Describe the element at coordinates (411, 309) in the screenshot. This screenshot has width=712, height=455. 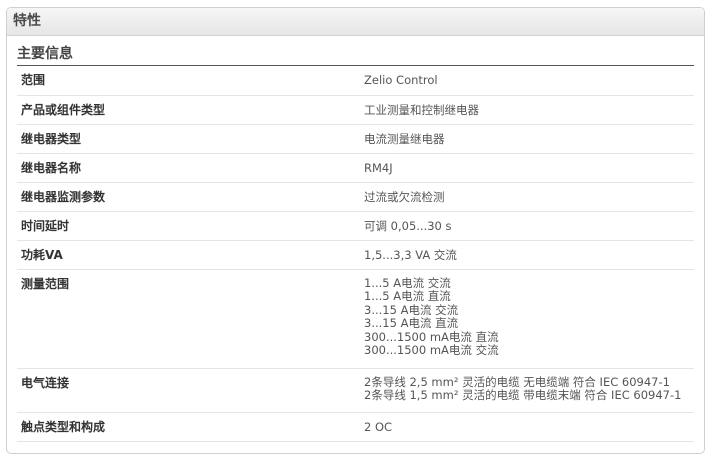
I see `row-value-line: 3...15 A电流 交流` at that location.